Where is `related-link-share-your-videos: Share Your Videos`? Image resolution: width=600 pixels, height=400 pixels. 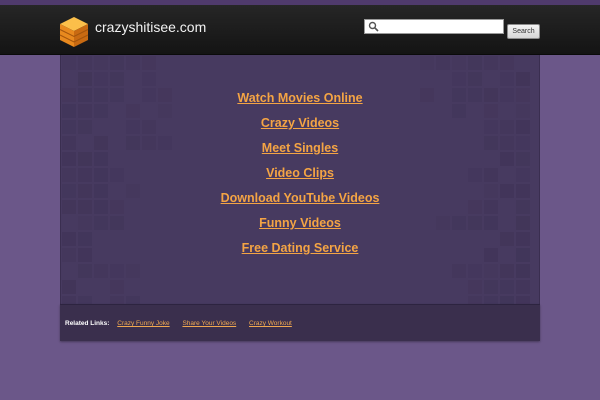
related-link-share-your-videos: Share Your Videos is located at coordinates (209, 323).